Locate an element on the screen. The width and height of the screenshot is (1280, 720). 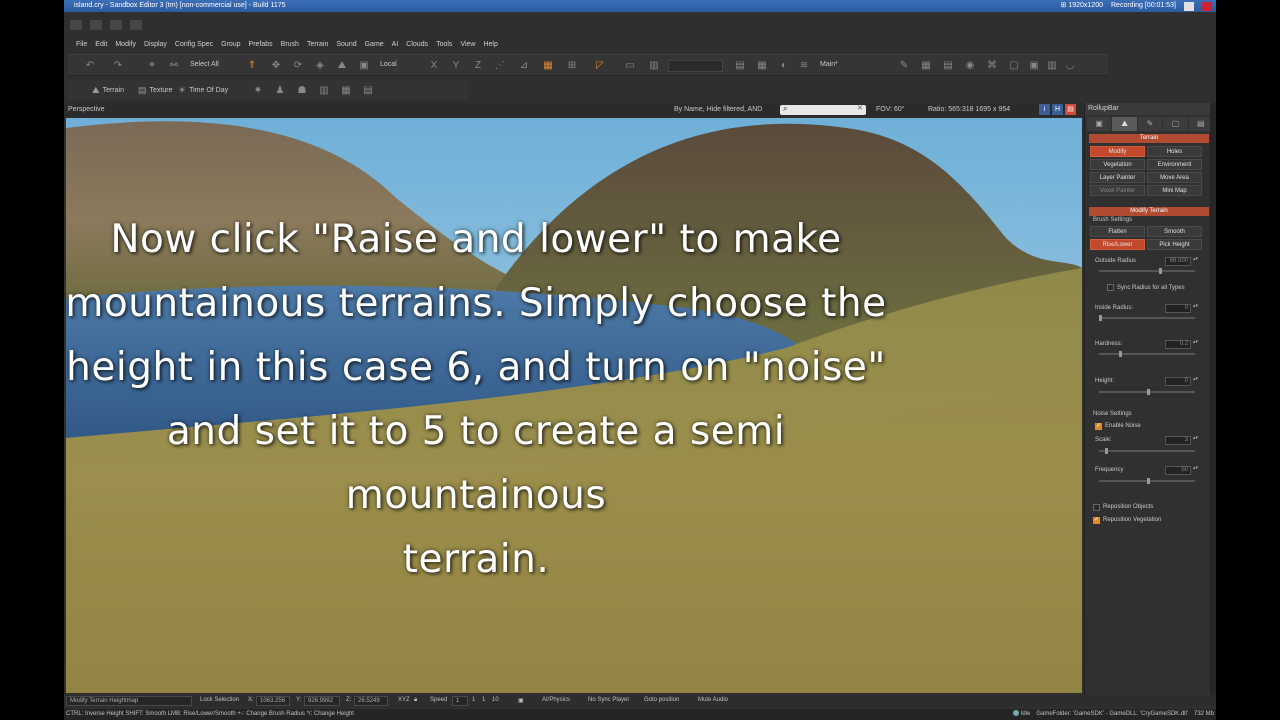
db-icon: ▥ is located at coordinates (324, 91).